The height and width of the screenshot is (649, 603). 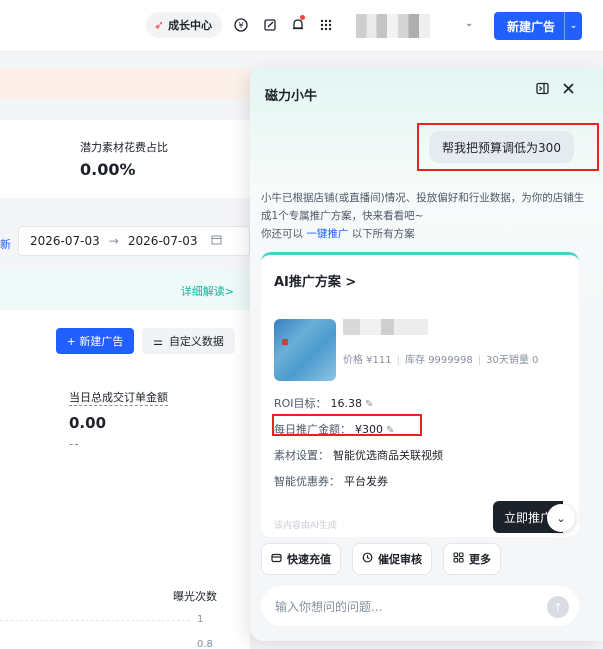 What do you see at coordinates (542, 90) in the screenshot?
I see `collapse-panel-icon` at bounding box center [542, 90].